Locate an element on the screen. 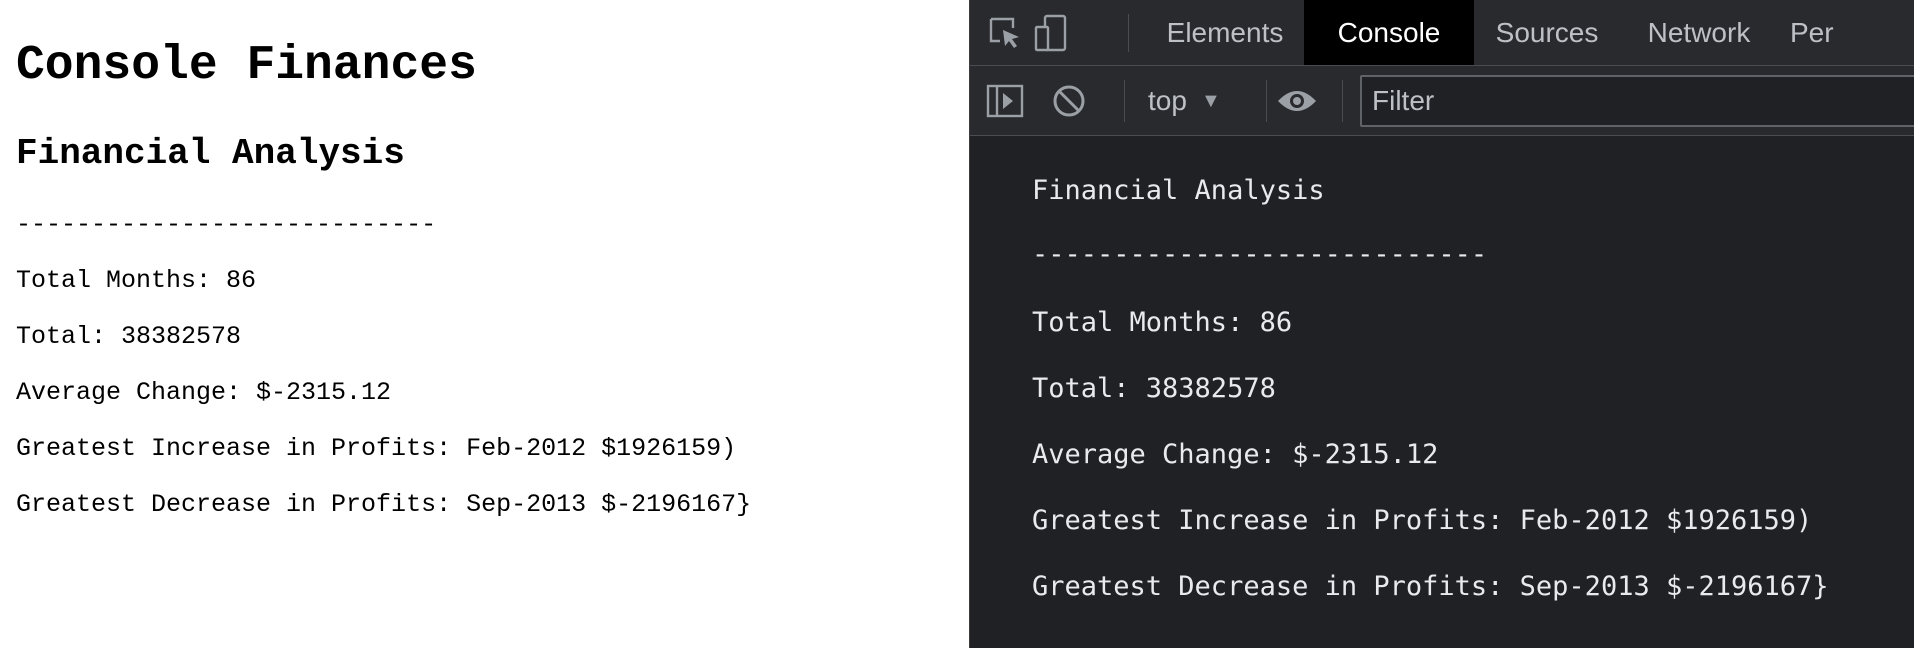 The width and height of the screenshot is (1914, 648). console-message: Financial Analysis is located at coordinates (1178, 190).